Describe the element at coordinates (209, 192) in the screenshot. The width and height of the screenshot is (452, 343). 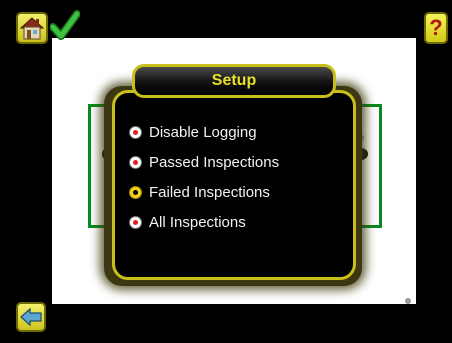
I see `option-label: Failed Inspections` at that location.